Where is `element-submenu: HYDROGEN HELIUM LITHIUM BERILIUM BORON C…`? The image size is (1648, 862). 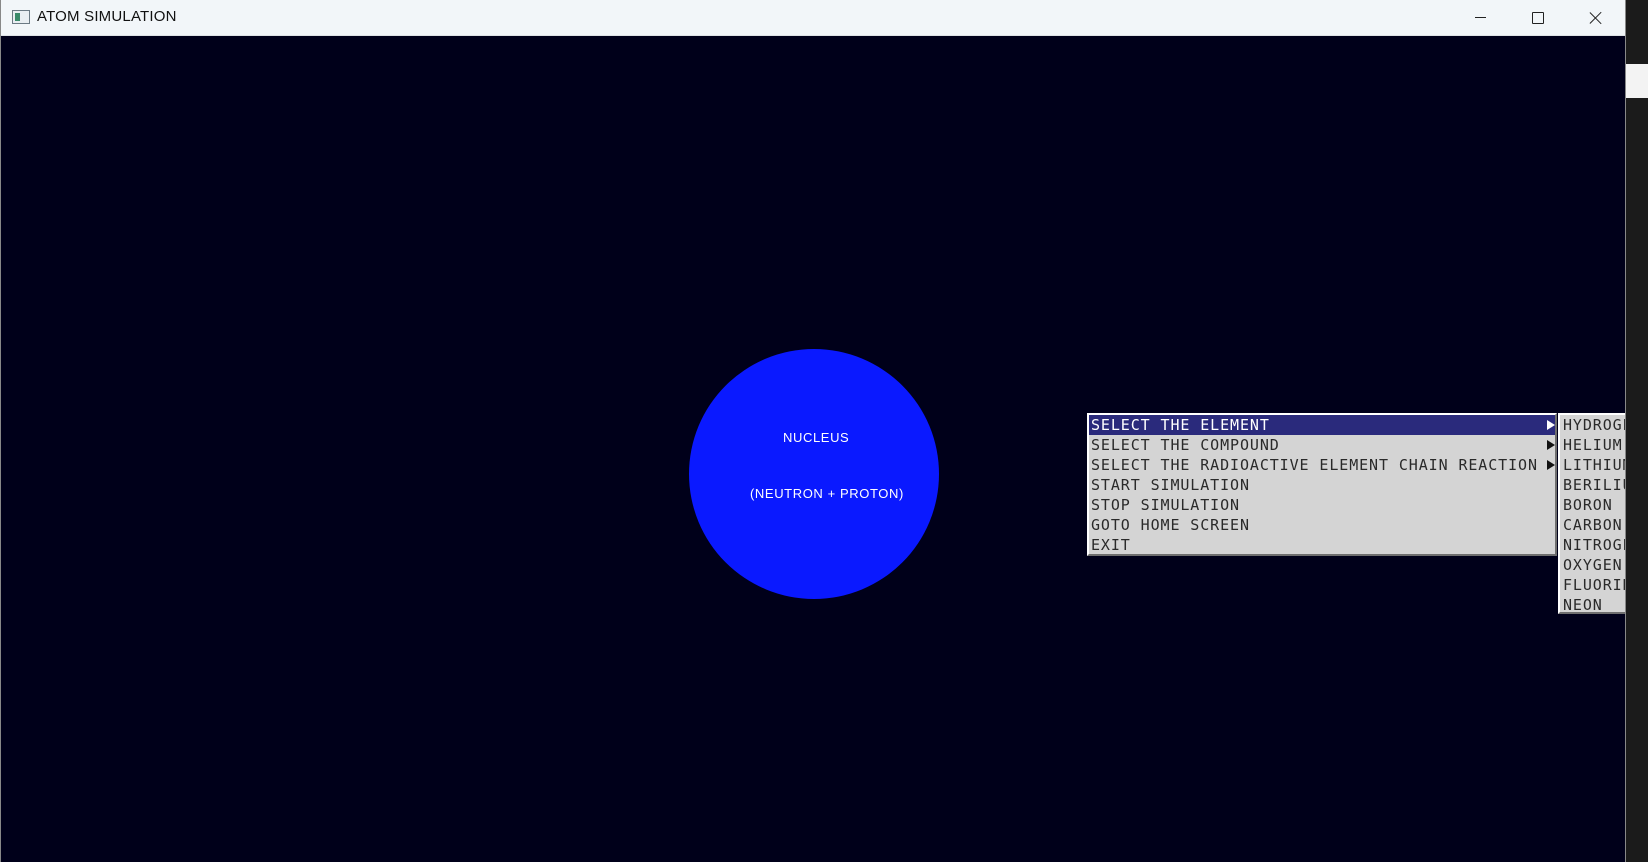
element-submenu: HYDROGEN HELIUM LITHIUM BERILIUM BORON C… is located at coordinates (1591, 514).